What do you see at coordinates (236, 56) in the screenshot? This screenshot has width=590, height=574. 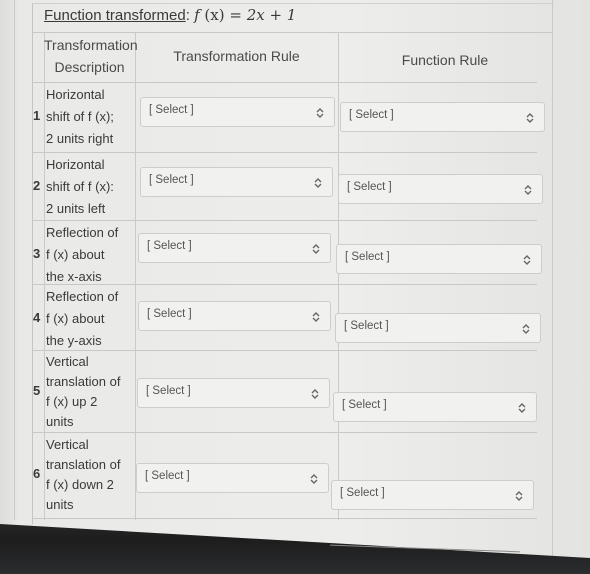 I see `header-transformation-rule: Transformation Rule` at bounding box center [236, 56].